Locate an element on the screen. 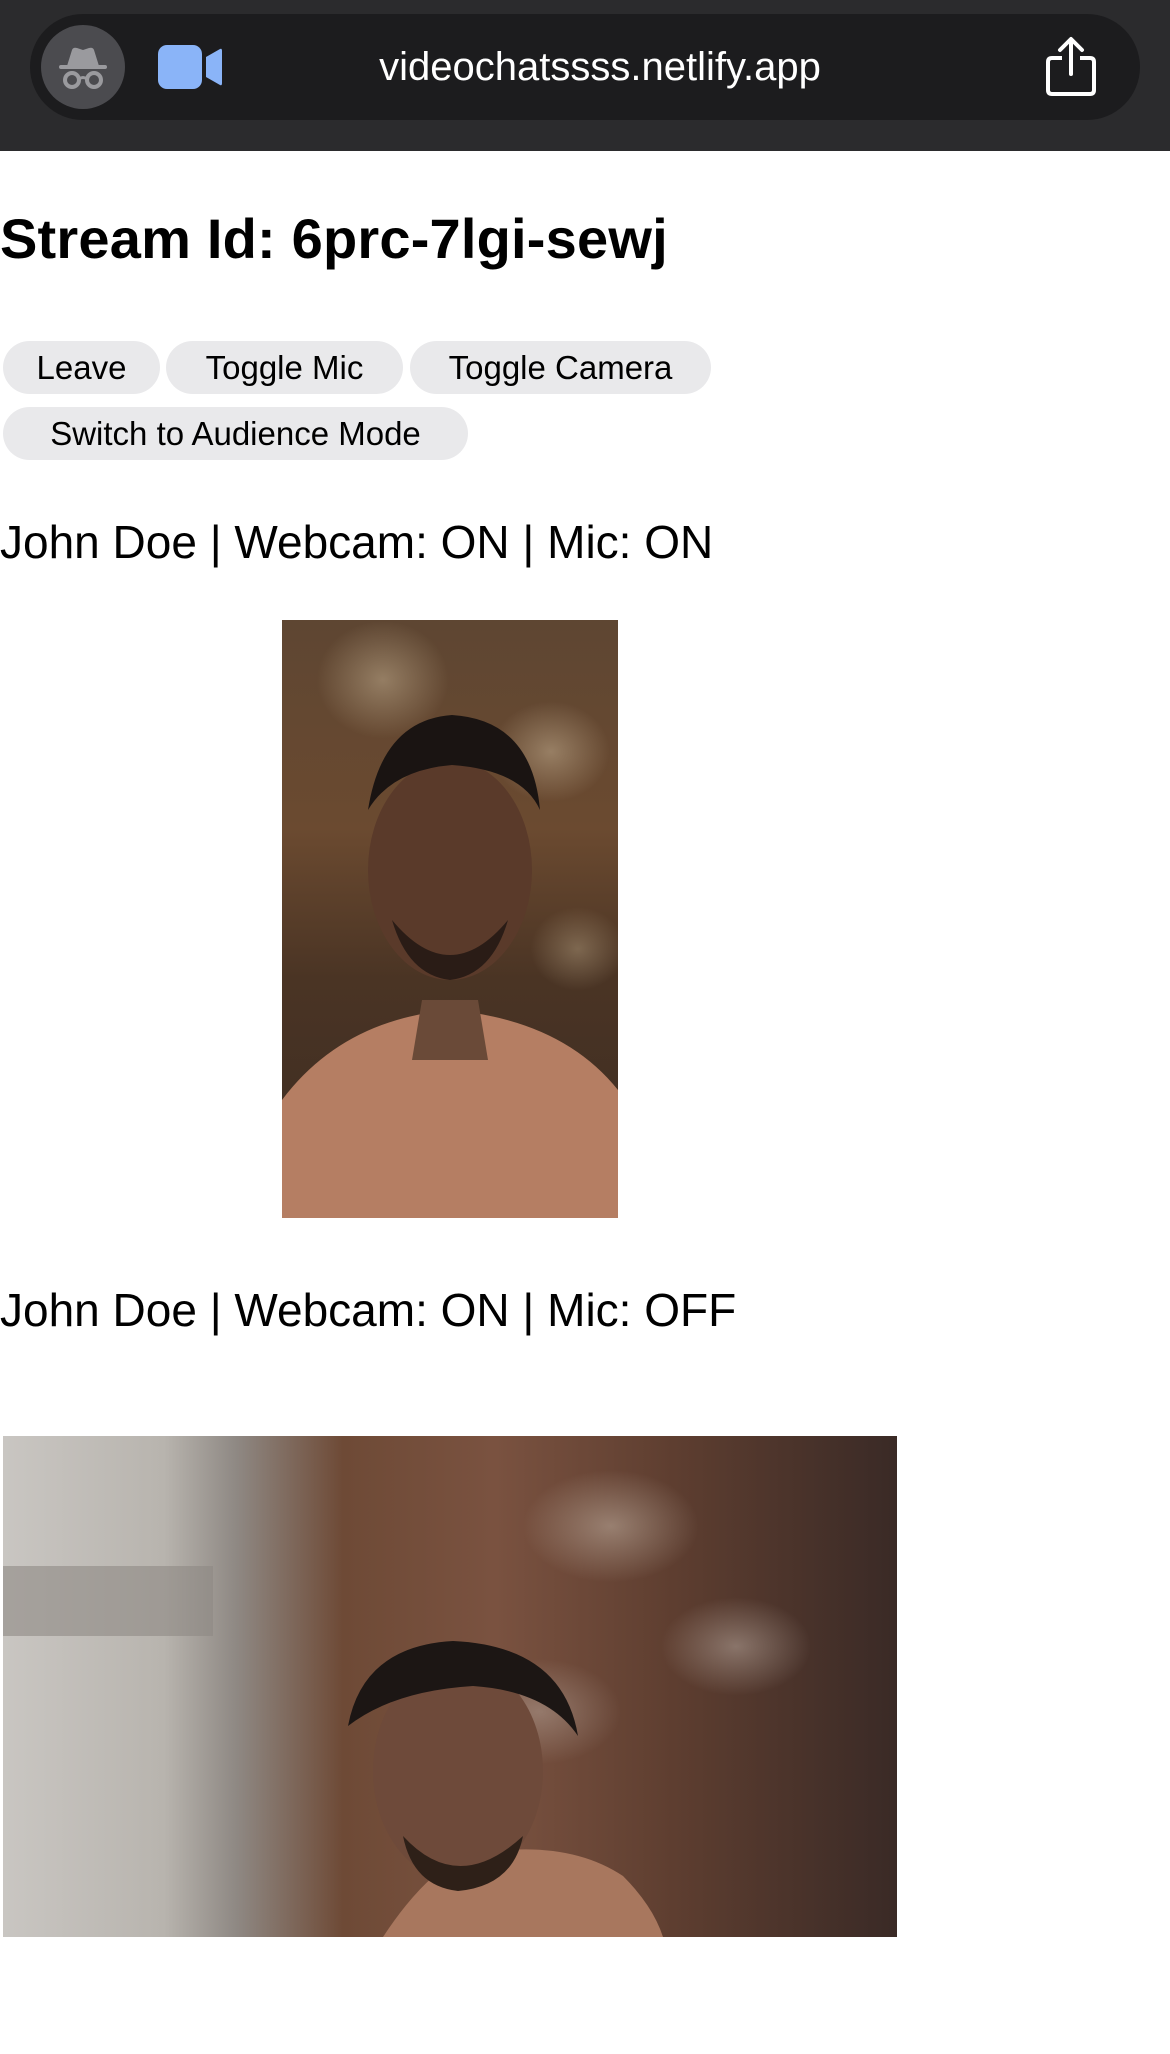  incognito-button is located at coordinates (83, 67).